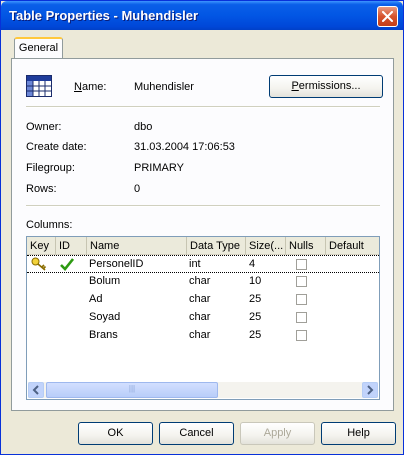 The height and width of the screenshot is (455, 404). I want to click on close-button, so click(387, 16).